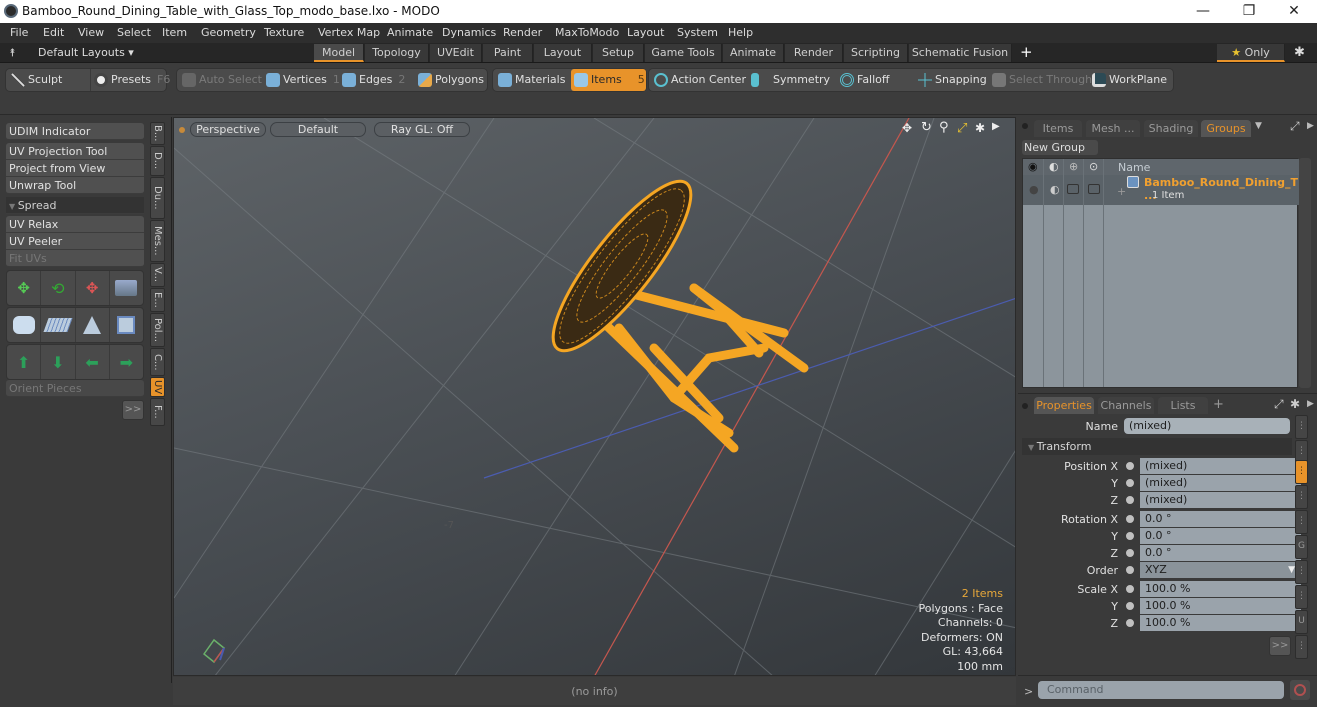 The width and height of the screenshot is (1317, 707). Describe the element at coordinates (960, 53) in the screenshot. I see `tab-schematic-fusion: Schematic Fusion` at that location.